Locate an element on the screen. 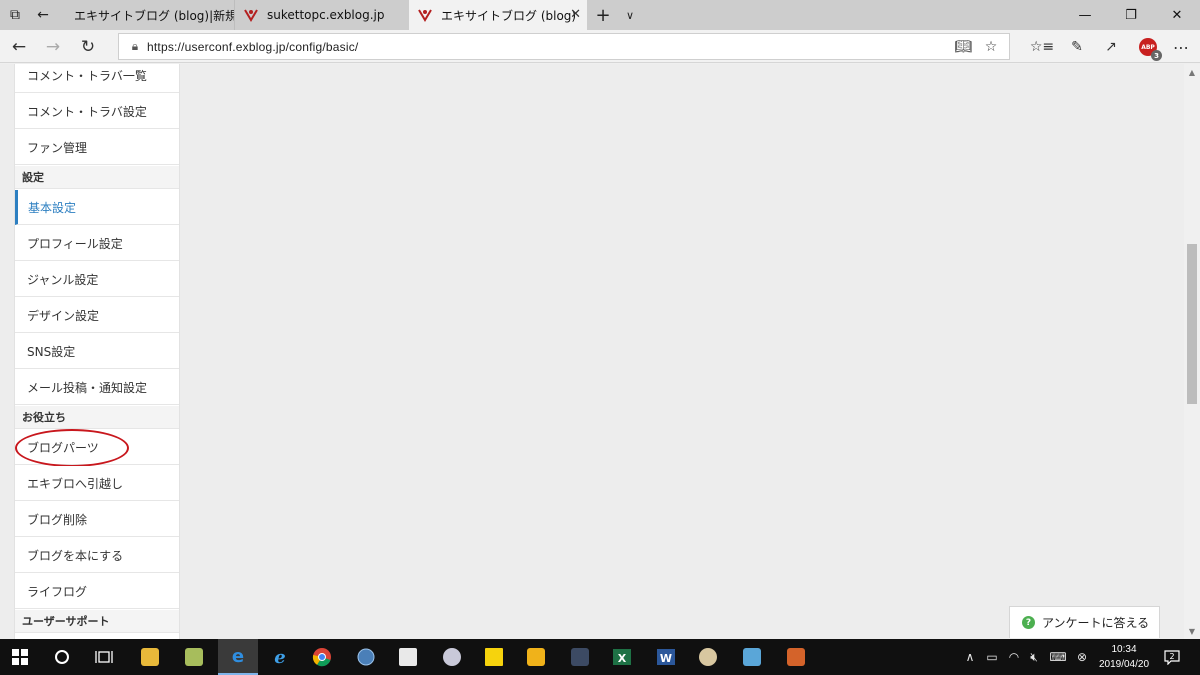 The image size is (1200, 675). word-icon: W is located at coordinates (666, 657).